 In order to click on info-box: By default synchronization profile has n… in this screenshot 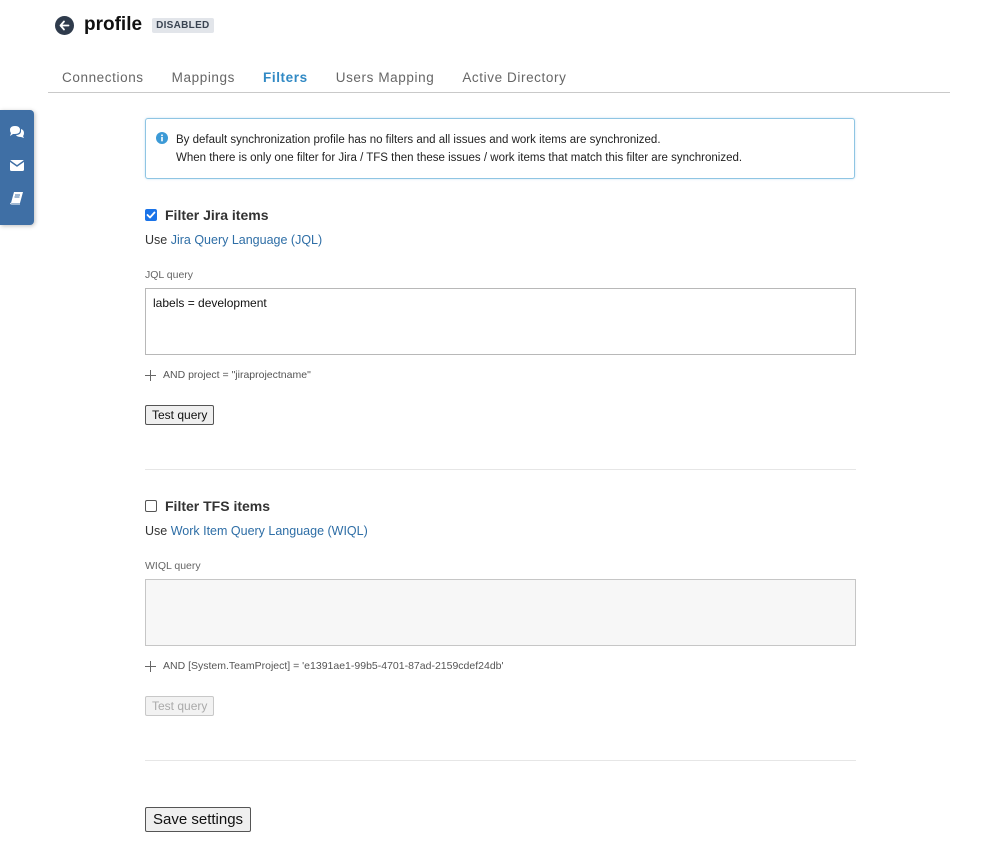, I will do `click(500, 148)`.